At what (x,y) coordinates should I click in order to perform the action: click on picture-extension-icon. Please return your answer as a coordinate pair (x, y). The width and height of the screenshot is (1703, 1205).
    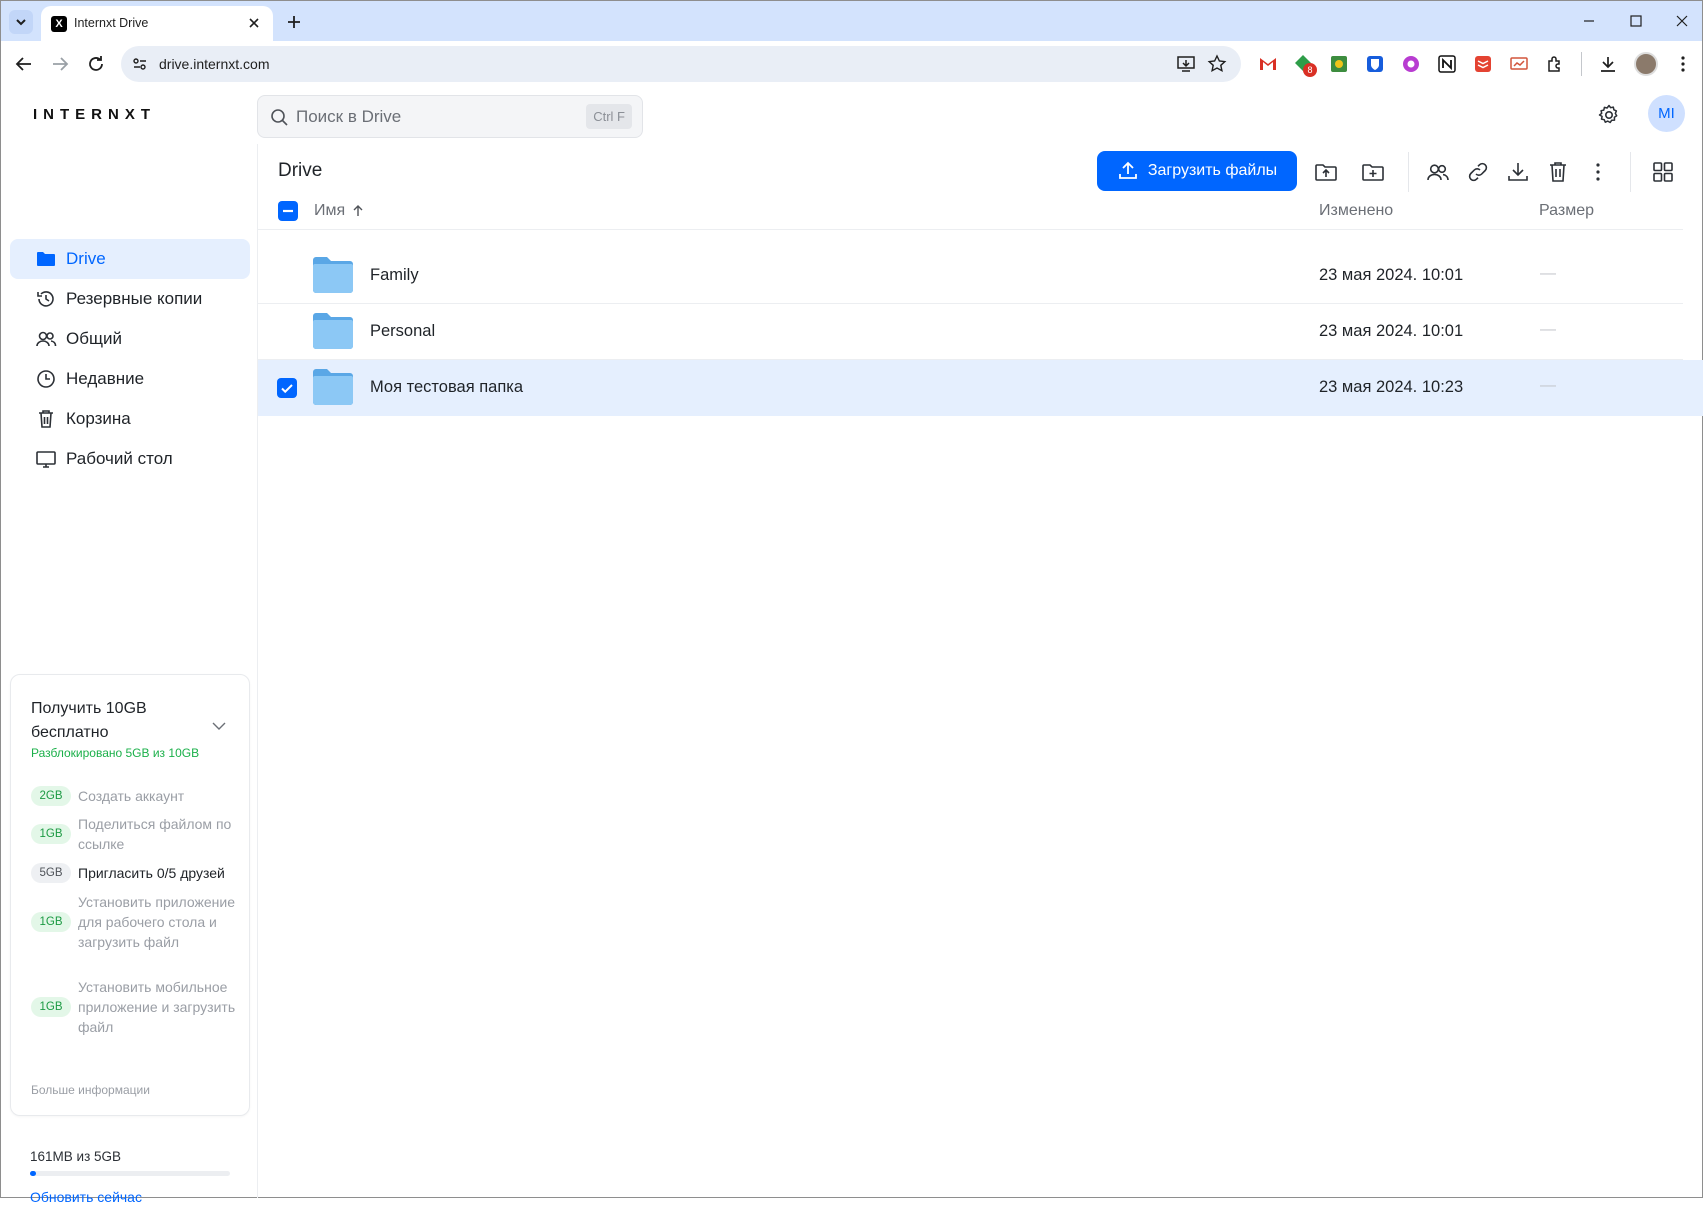
    Looking at the image, I should click on (1339, 64).